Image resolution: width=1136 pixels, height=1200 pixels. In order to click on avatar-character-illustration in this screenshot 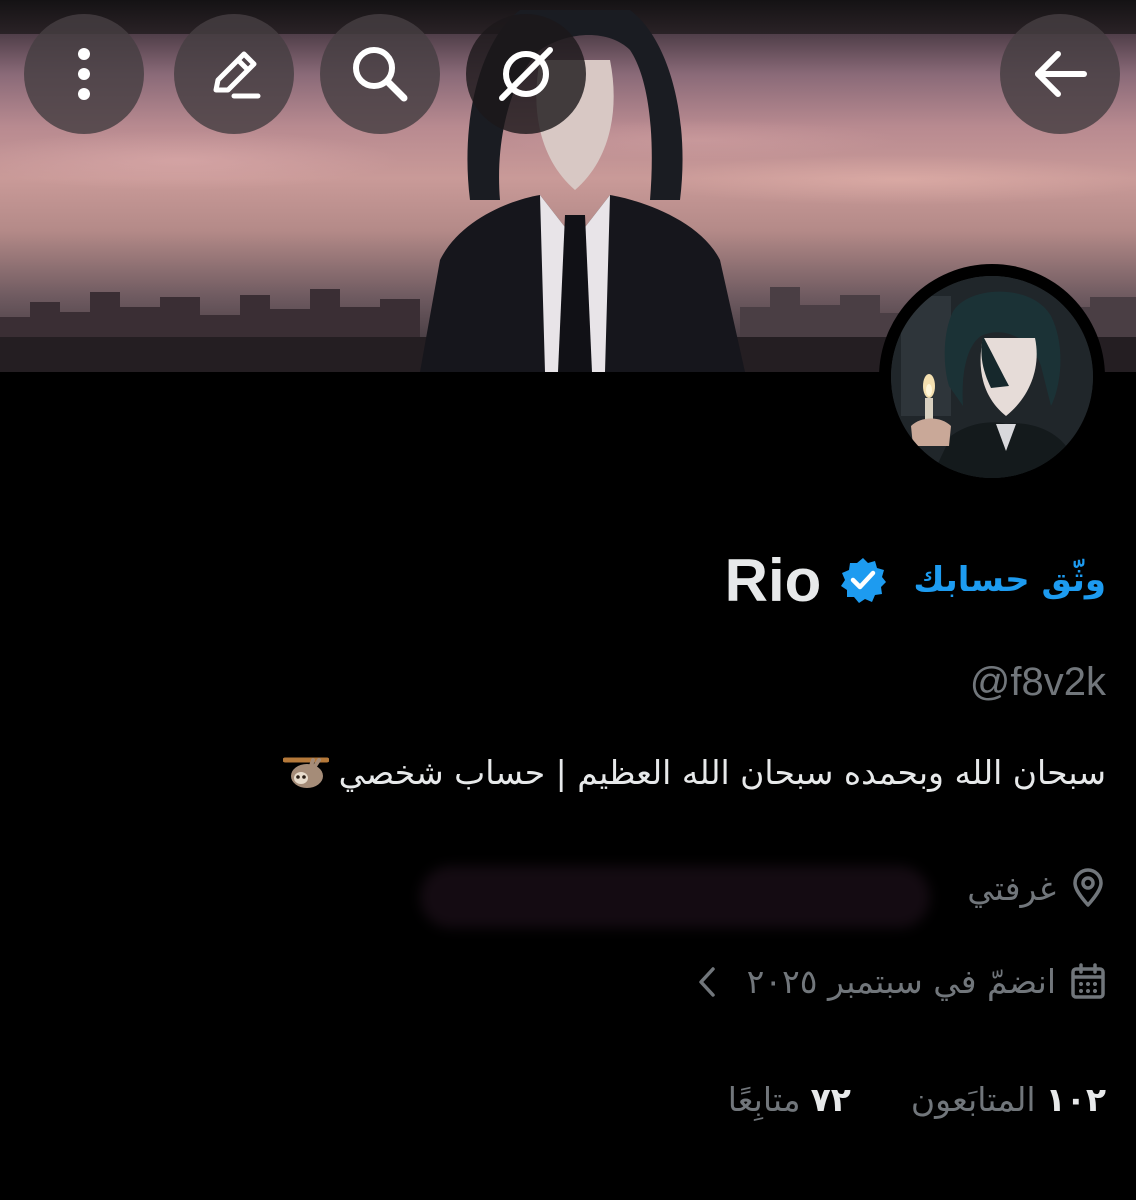, I will do `click(992, 377)`.